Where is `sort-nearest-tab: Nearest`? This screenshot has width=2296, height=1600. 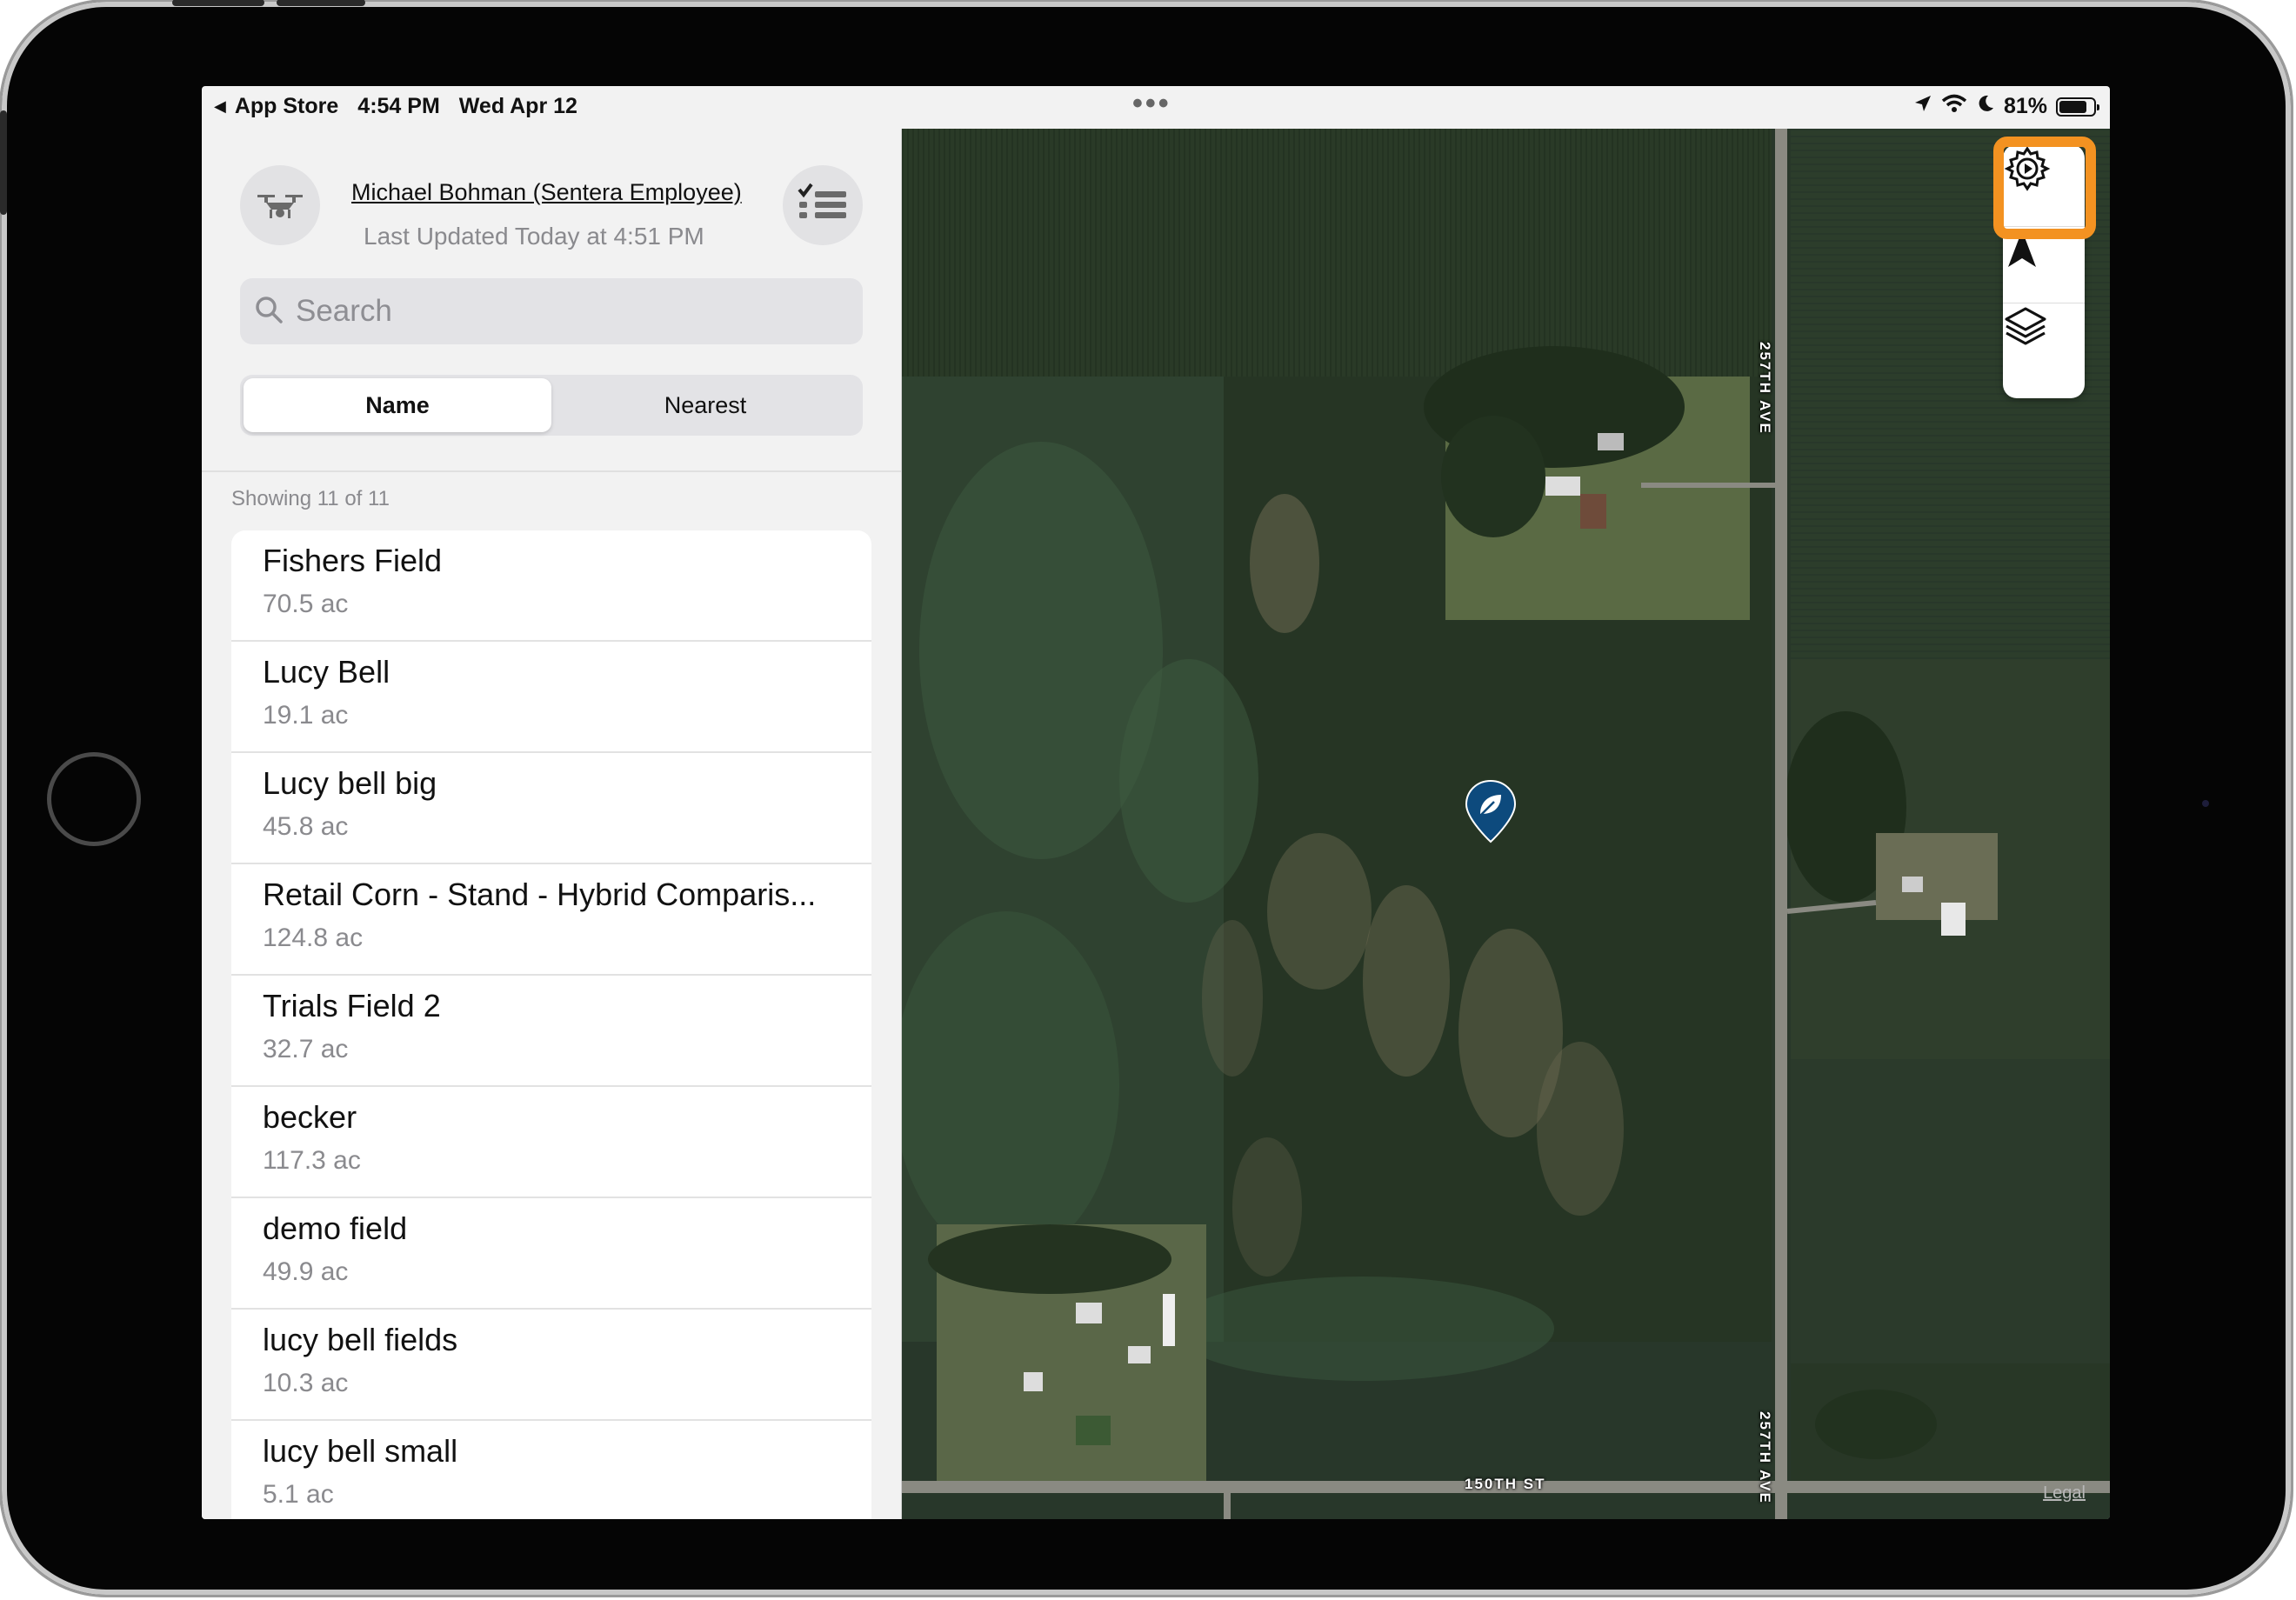
sort-nearest-tab: Nearest is located at coordinates (705, 405).